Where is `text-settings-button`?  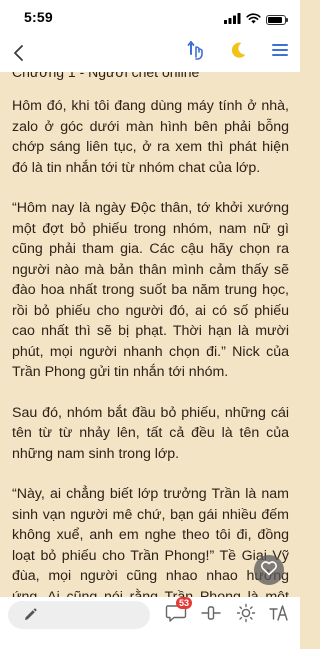
text-settings-button is located at coordinates (279, 615).